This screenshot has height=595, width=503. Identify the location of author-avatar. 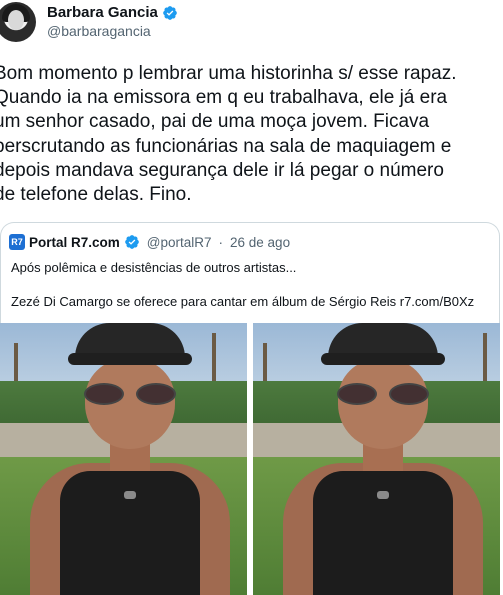
(18, 22).